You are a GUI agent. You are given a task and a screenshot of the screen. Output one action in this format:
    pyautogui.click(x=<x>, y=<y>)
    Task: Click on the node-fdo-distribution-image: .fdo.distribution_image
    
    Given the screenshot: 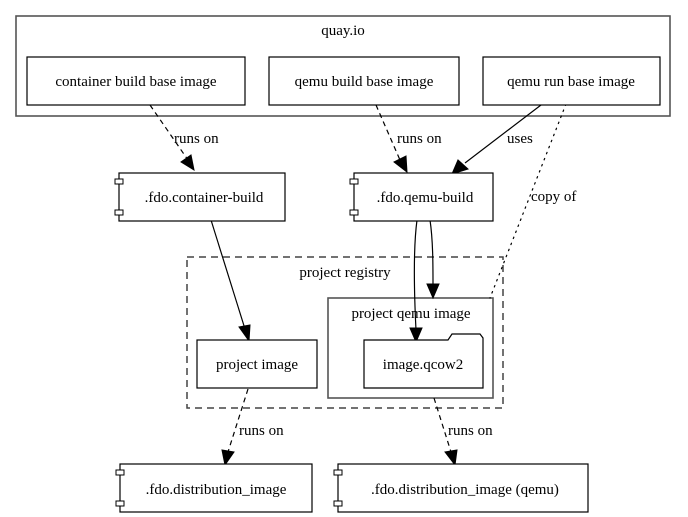 What is the action you would take?
    pyautogui.click(x=214, y=488)
    